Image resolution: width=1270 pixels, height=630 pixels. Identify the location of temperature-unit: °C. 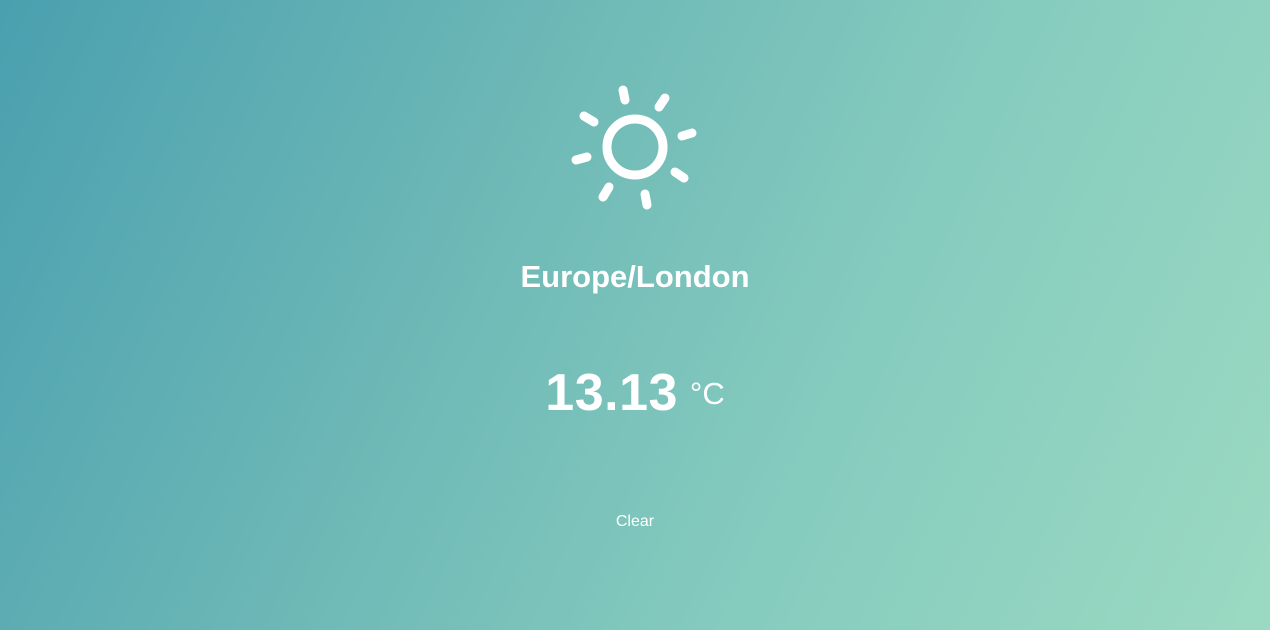
(707, 393).